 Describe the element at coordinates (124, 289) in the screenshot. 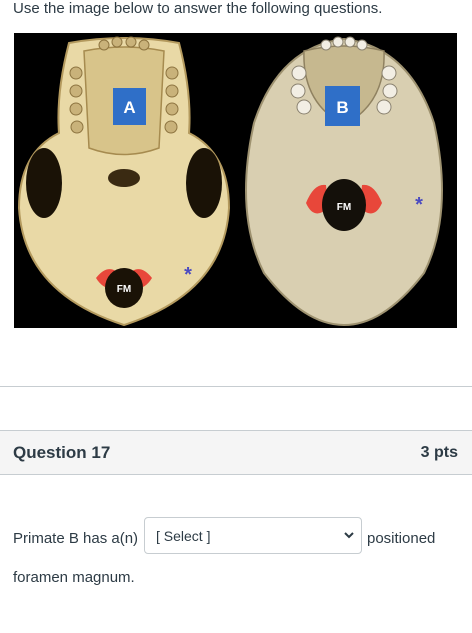

I see `fm-label-a: FM` at that location.